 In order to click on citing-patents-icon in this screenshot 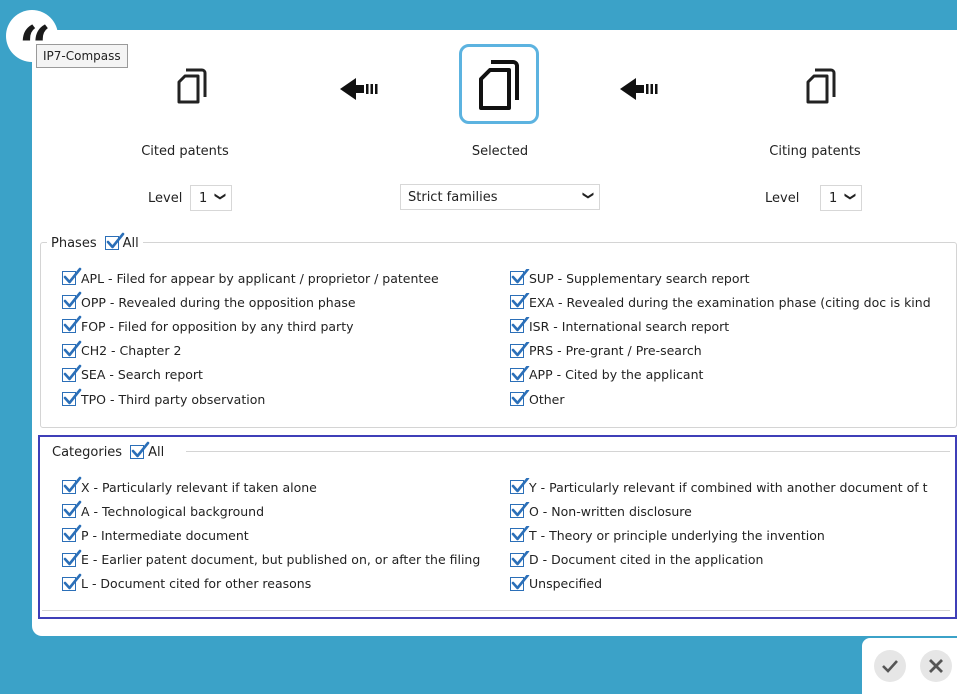, I will do `click(821, 86)`.